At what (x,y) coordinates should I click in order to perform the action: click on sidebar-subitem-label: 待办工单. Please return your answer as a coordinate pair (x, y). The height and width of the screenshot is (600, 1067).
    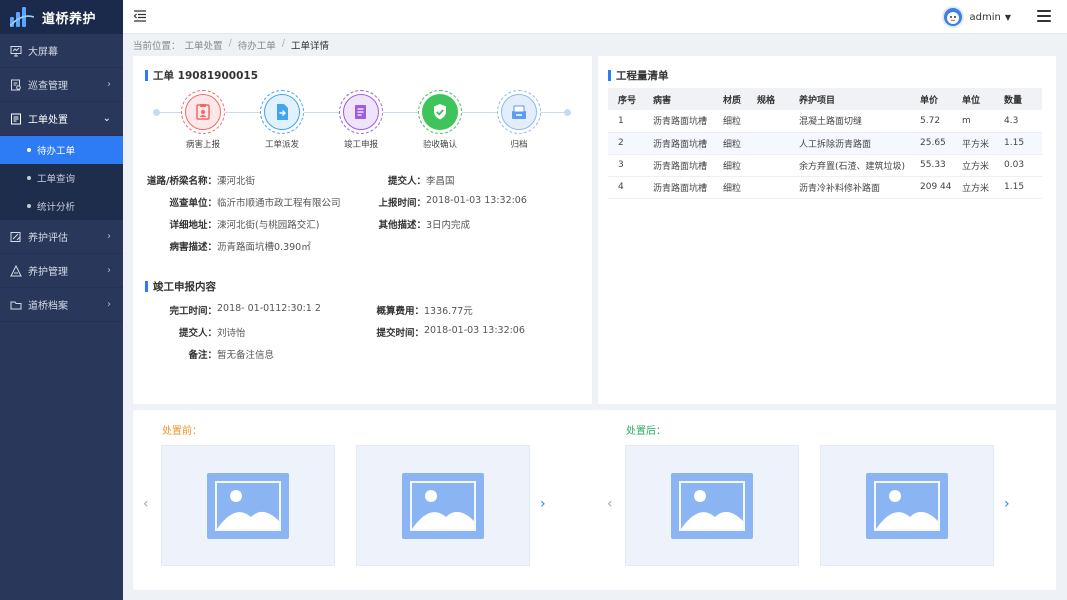
    Looking at the image, I should click on (56, 151).